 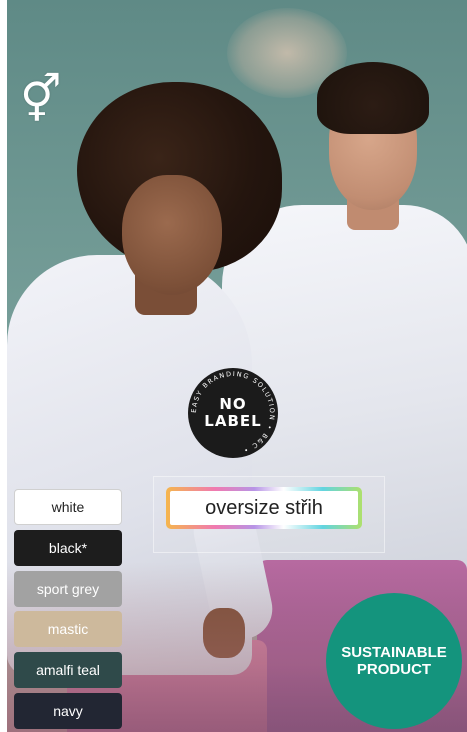 What do you see at coordinates (68, 547) in the screenshot?
I see `color-swatch-black: black*` at bounding box center [68, 547].